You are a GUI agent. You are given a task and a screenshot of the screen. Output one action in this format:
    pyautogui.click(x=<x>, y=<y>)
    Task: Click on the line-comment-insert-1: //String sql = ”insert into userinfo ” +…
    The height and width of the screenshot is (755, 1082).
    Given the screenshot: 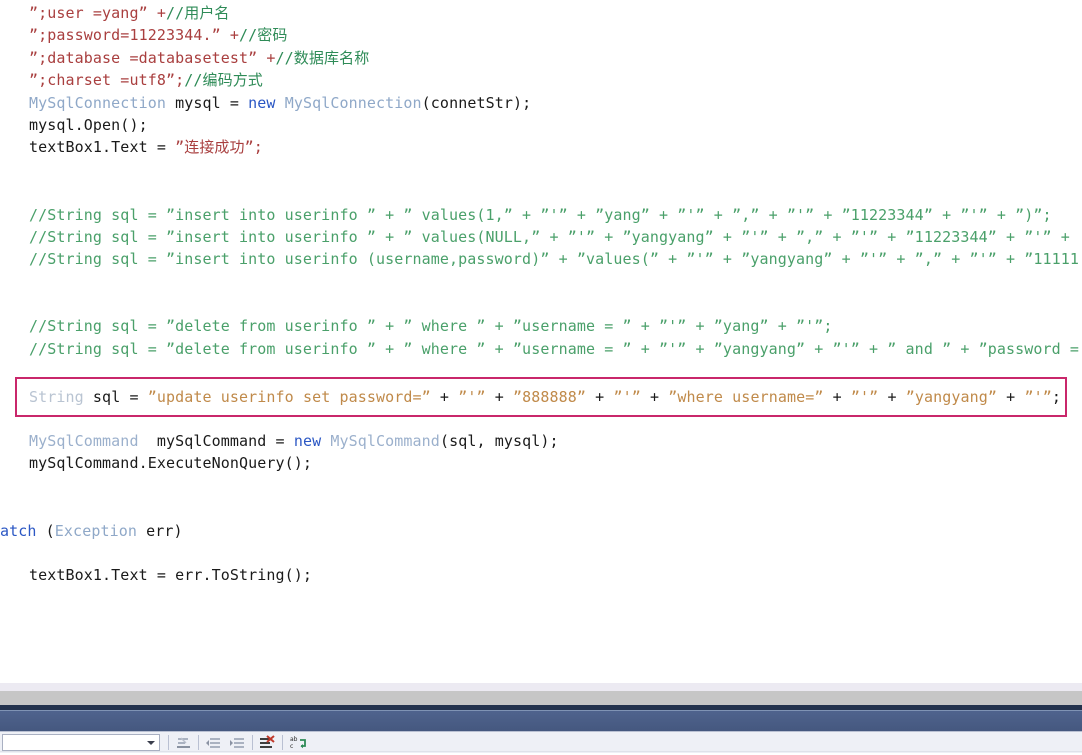 What is the action you would take?
    pyautogui.click(x=541, y=215)
    